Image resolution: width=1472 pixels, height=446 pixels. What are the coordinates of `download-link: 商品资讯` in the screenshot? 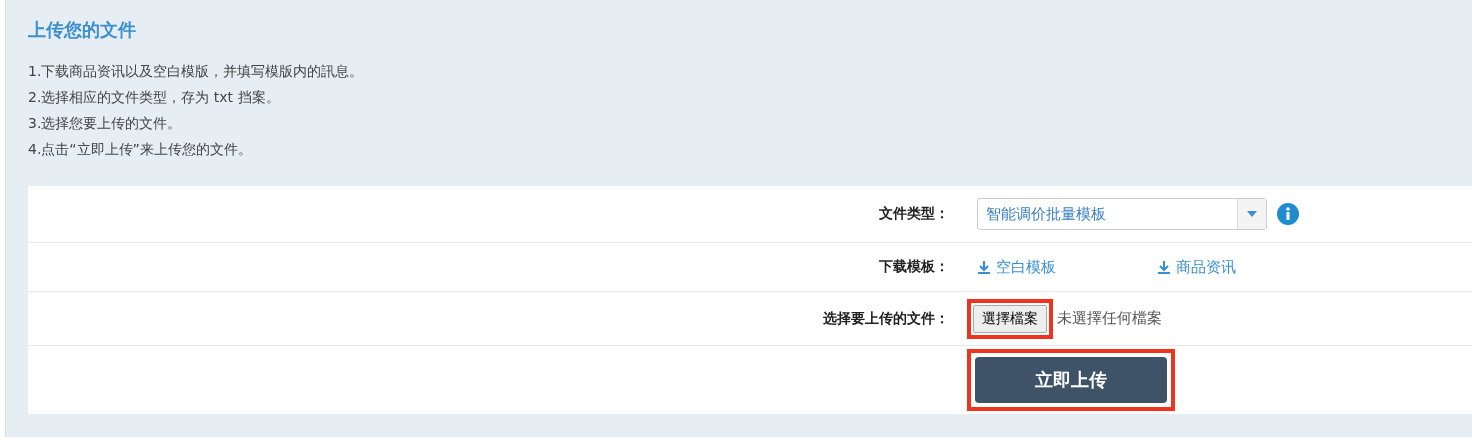 It's located at (1242, 267).